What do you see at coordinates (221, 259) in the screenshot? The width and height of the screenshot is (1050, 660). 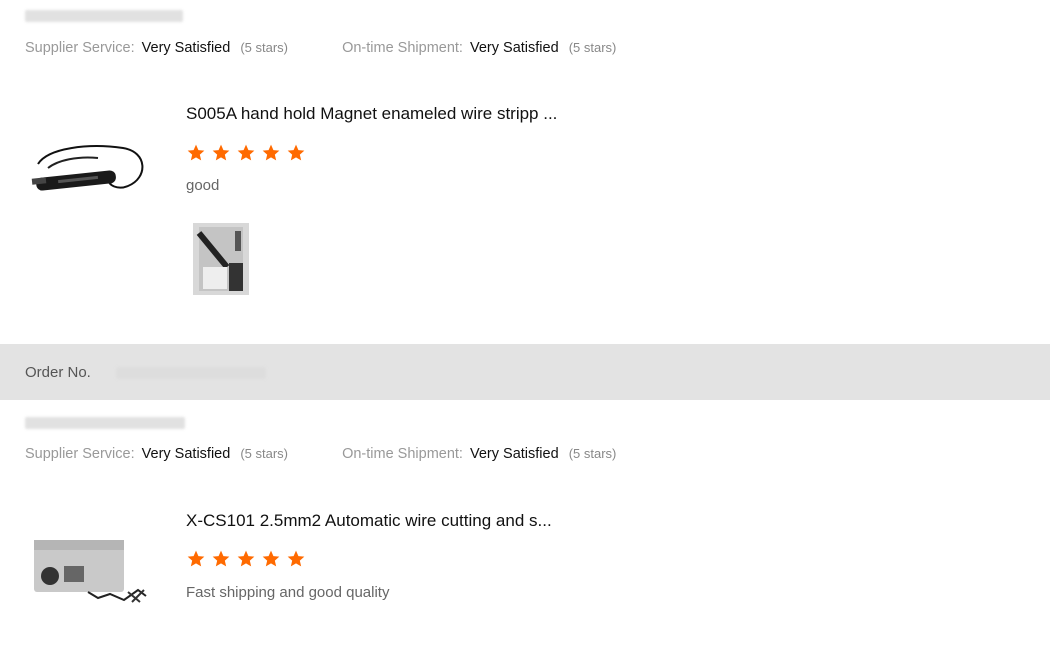 I see `review-photo` at bounding box center [221, 259].